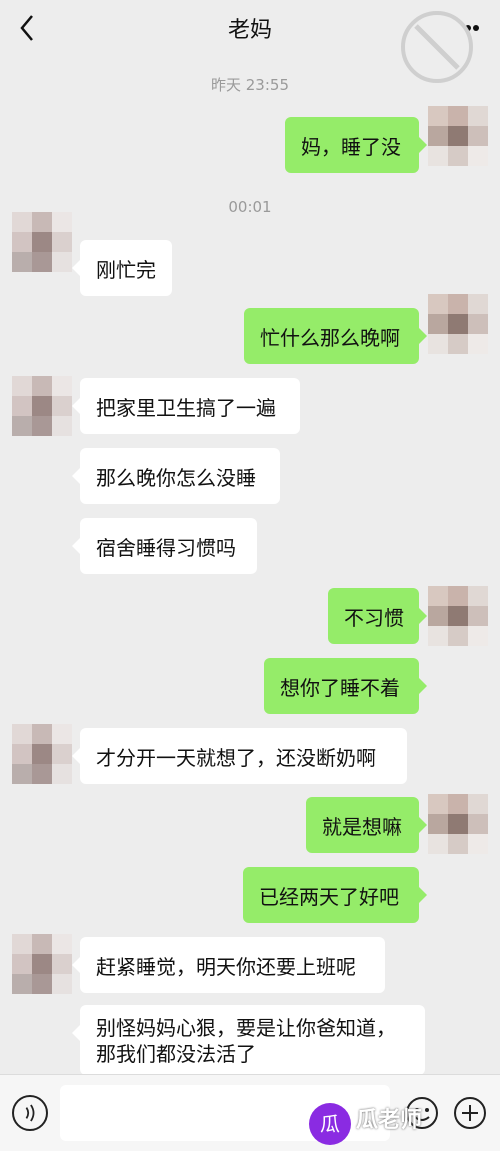 This screenshot has width=500, height=1151. I want to click on message-bubble-sent: 想你了睡不着, so click(345, 686).